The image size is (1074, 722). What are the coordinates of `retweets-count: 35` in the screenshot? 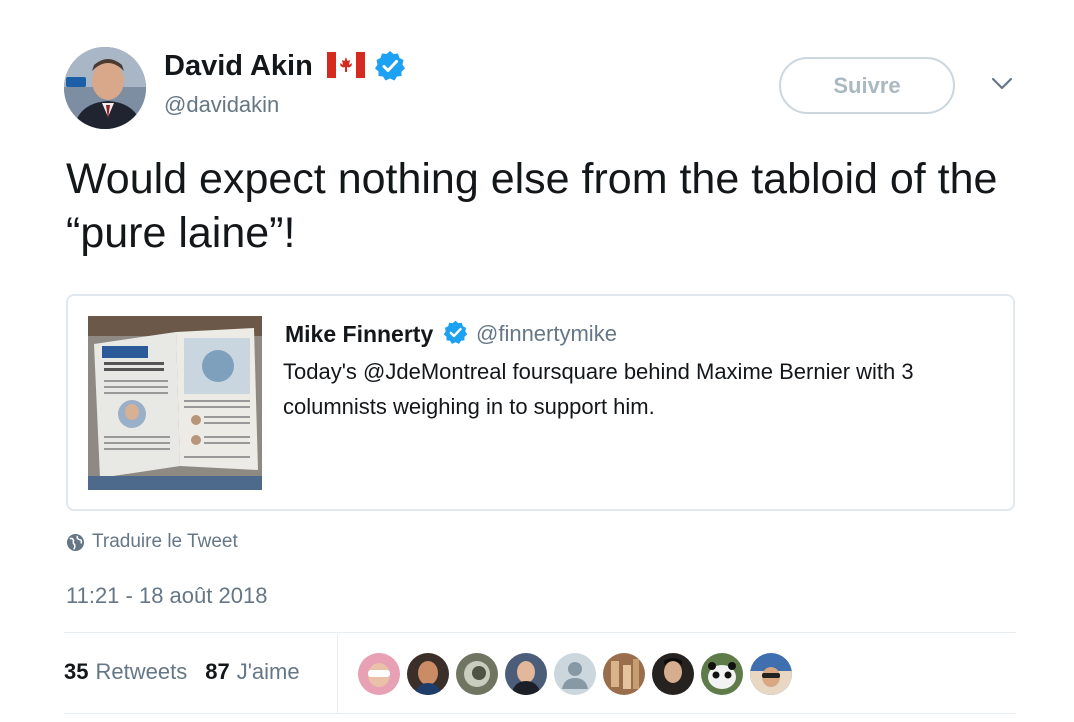 It's located at (76, 672).